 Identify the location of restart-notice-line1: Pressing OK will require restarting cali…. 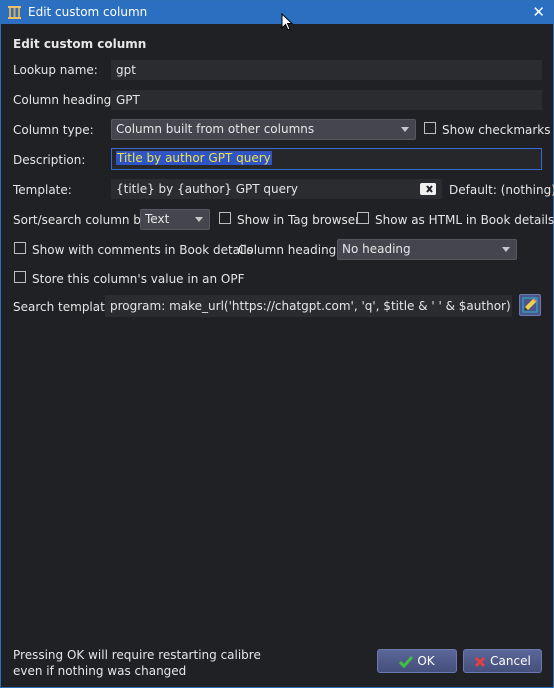
(137, 655).